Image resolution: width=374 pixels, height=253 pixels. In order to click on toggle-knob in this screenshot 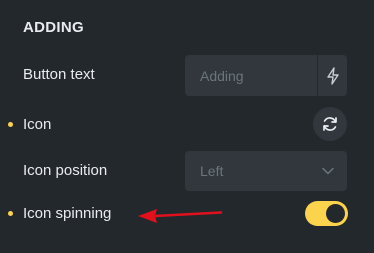, I will do `click(335, 213)`.